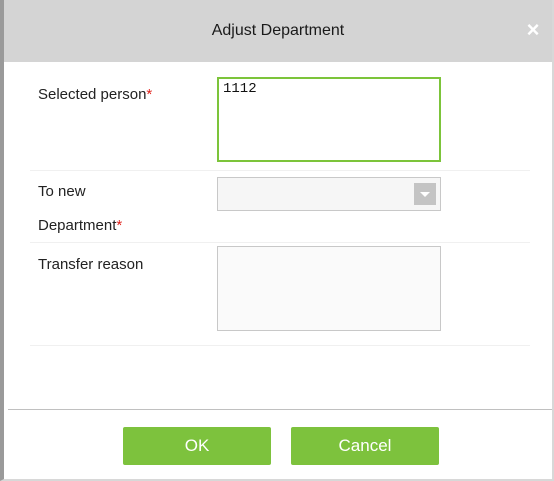 The height and width of the screenshot is (481, 554). What do you see at coordinates (62, 191) in the screenshot?
I see `department-label-line1: To new` at bounding box center [62, 191].